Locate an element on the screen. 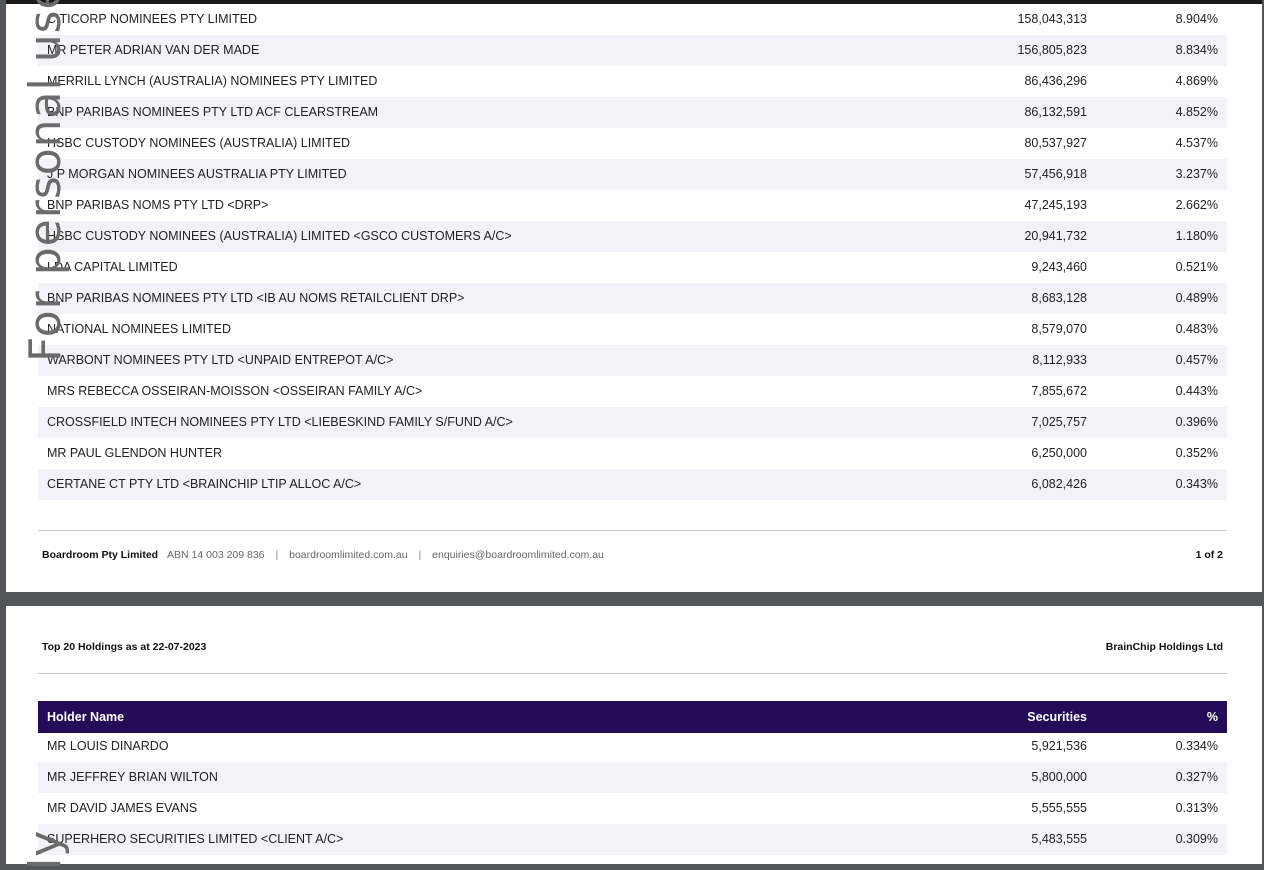 The width and height of the screenshot is (1264, 870). holder-name-cell: MR DAVID JAMES EVANS is located at coordinates (122, 808).